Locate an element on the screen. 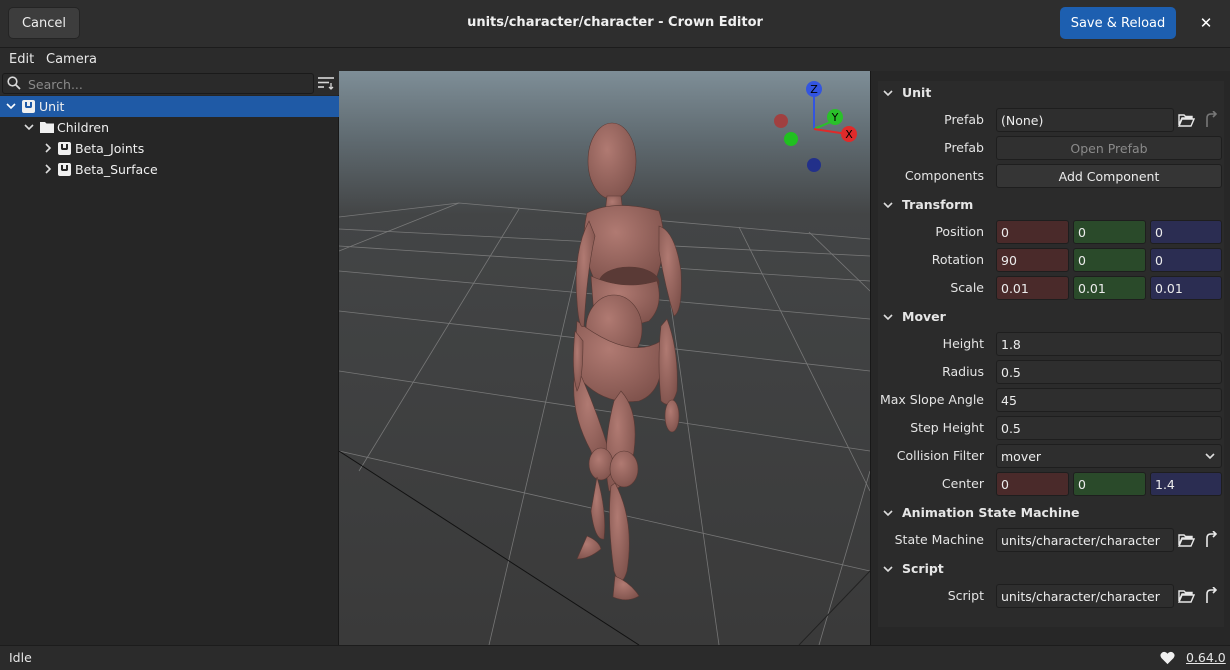  folder-icon is located at coordinates (47, 127).